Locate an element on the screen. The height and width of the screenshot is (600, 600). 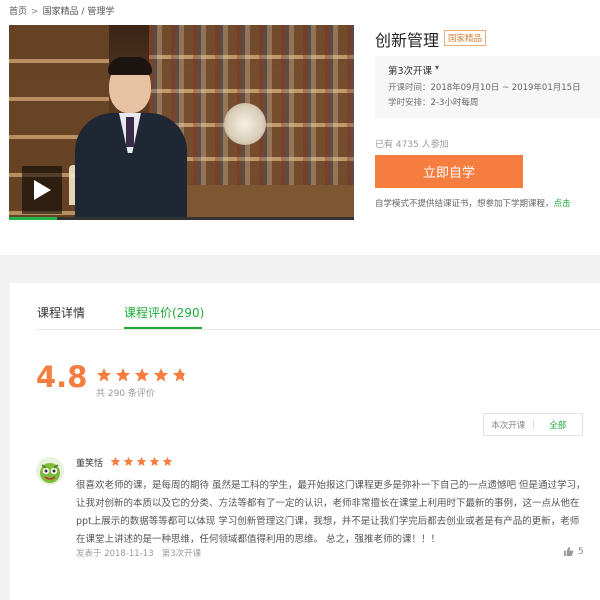
term-schedule-label: 学时安排： is located at coordinates (409, 103).